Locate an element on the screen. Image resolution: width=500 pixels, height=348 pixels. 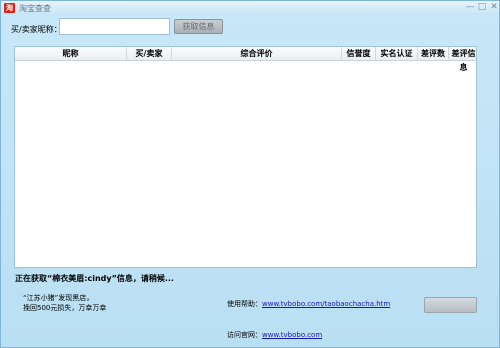
help-label: 使用帮助： is located at coordinates (244, 304).